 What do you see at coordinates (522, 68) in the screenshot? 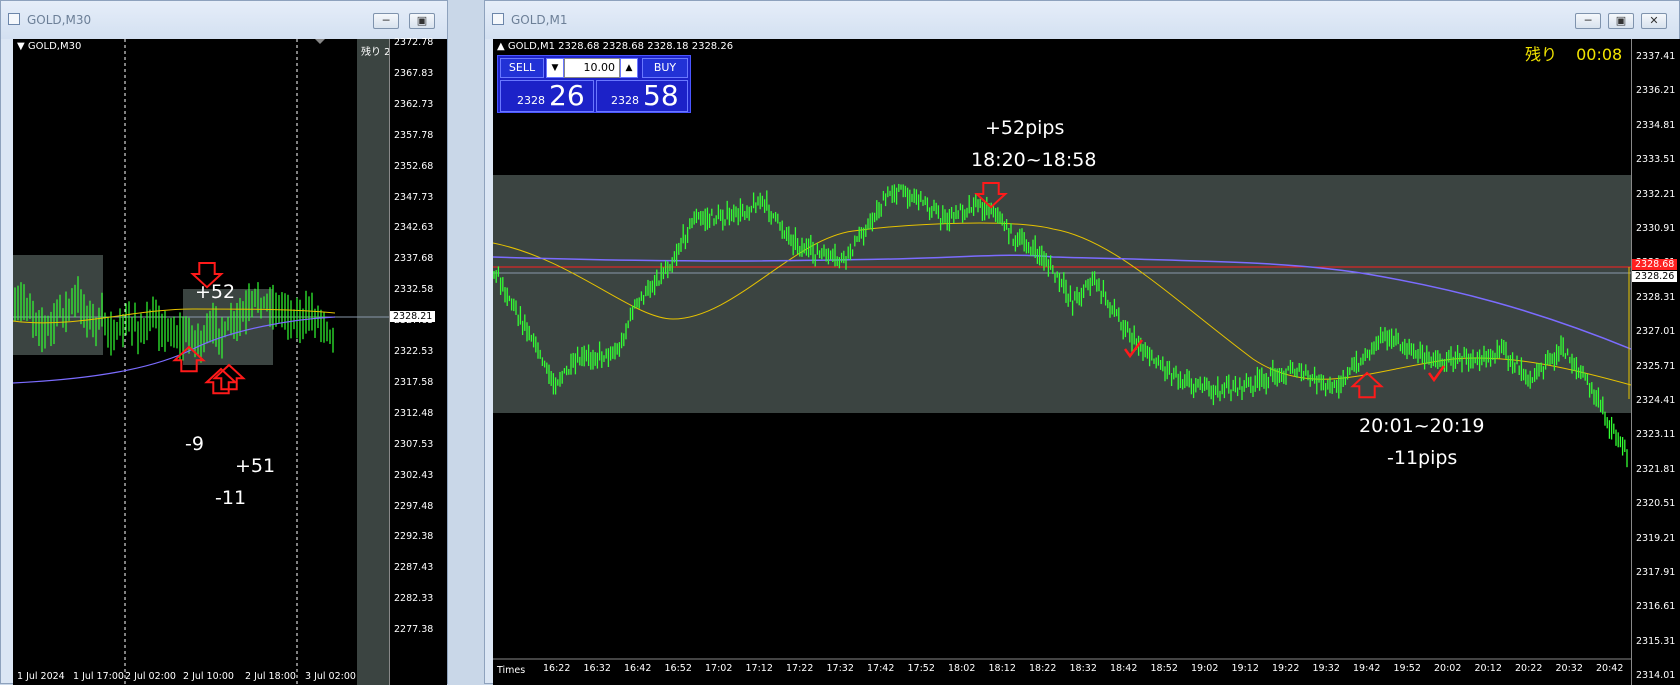
I see `sell-button: SELL` at bounding box center [522, 68].